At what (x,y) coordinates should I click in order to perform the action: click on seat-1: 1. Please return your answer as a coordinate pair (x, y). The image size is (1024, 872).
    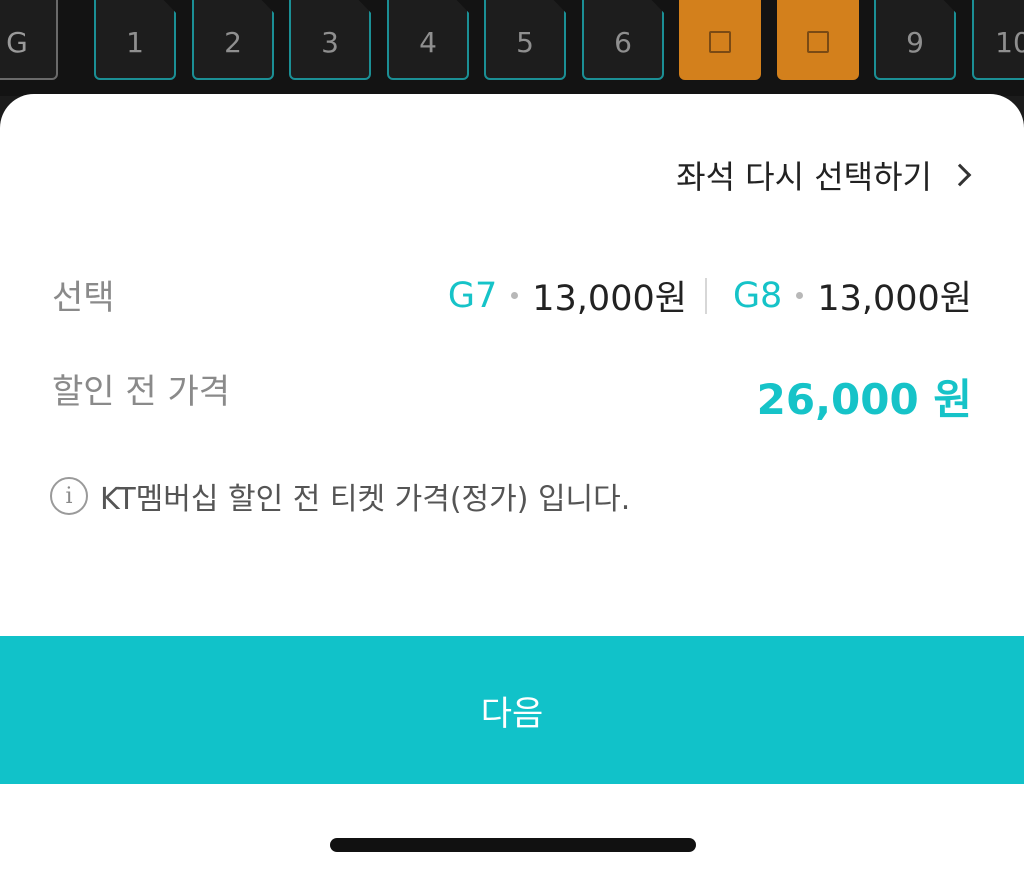
    Looking at the image, I should click on (135, 40).